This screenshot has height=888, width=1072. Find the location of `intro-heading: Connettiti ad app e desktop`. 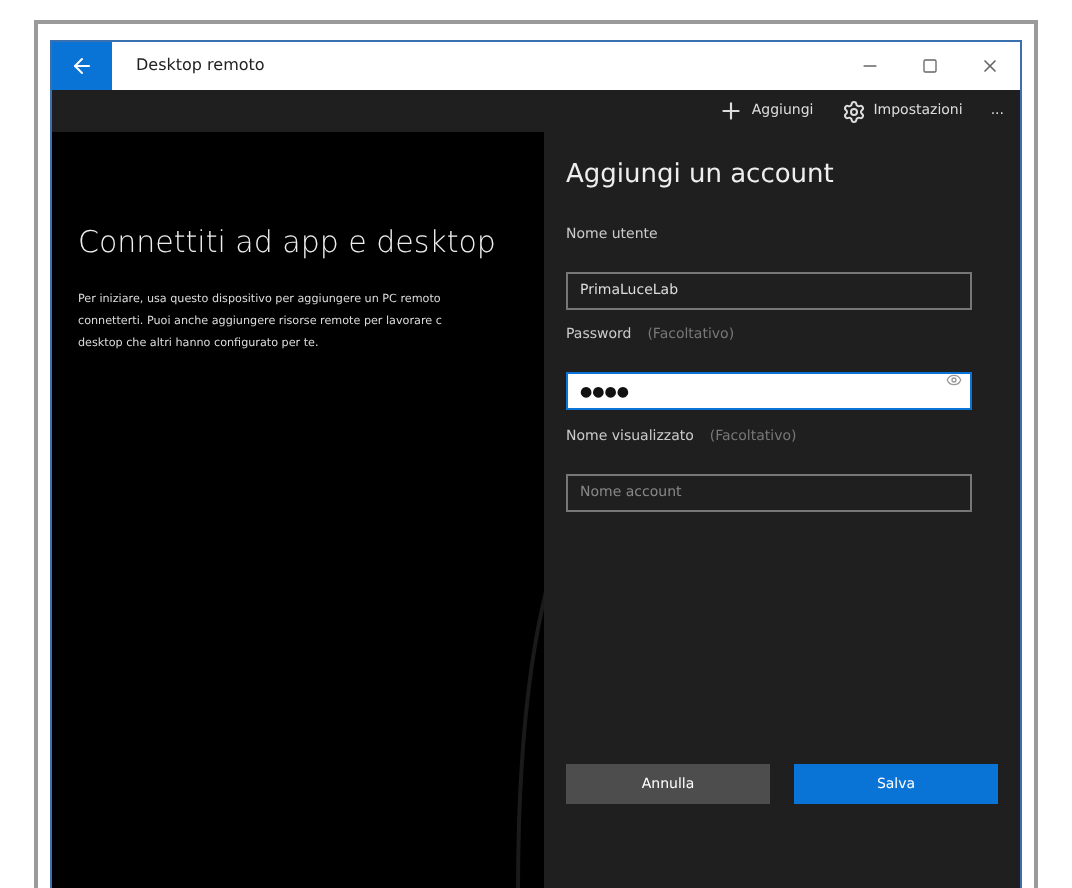

intro-heading: Connettiti ad app e desktop is located at coordinates (288, 243).